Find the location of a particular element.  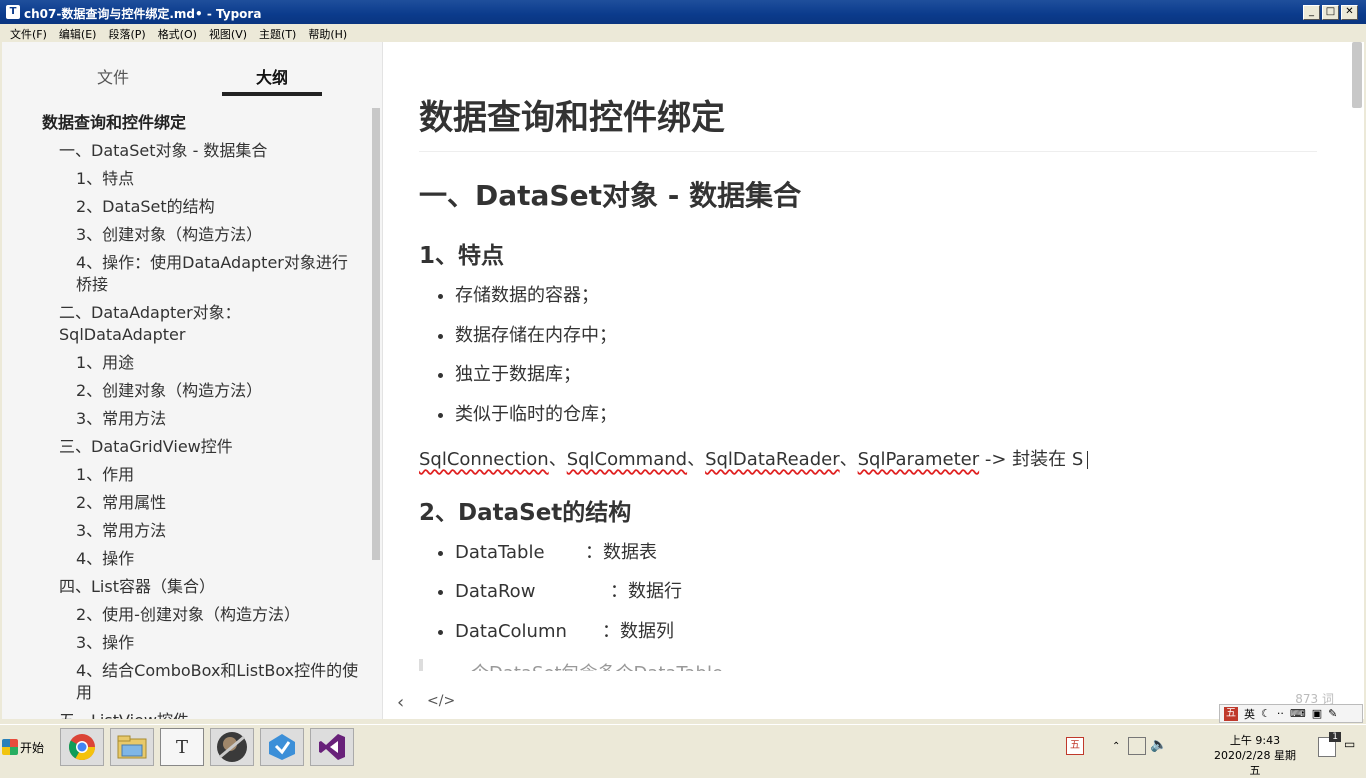

wrench-icon: ✎ is located at coordinates (1332, 713).